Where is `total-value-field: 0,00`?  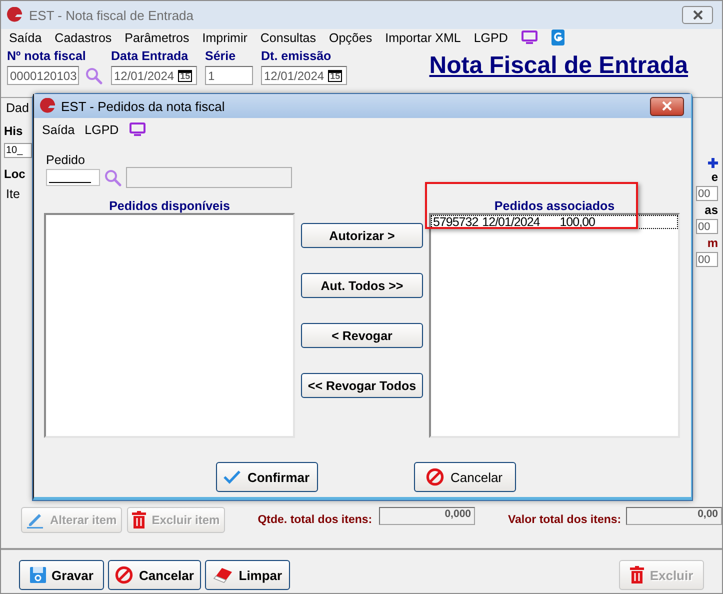
total-value-field: 0,00 is located at coordinates (674, 516).